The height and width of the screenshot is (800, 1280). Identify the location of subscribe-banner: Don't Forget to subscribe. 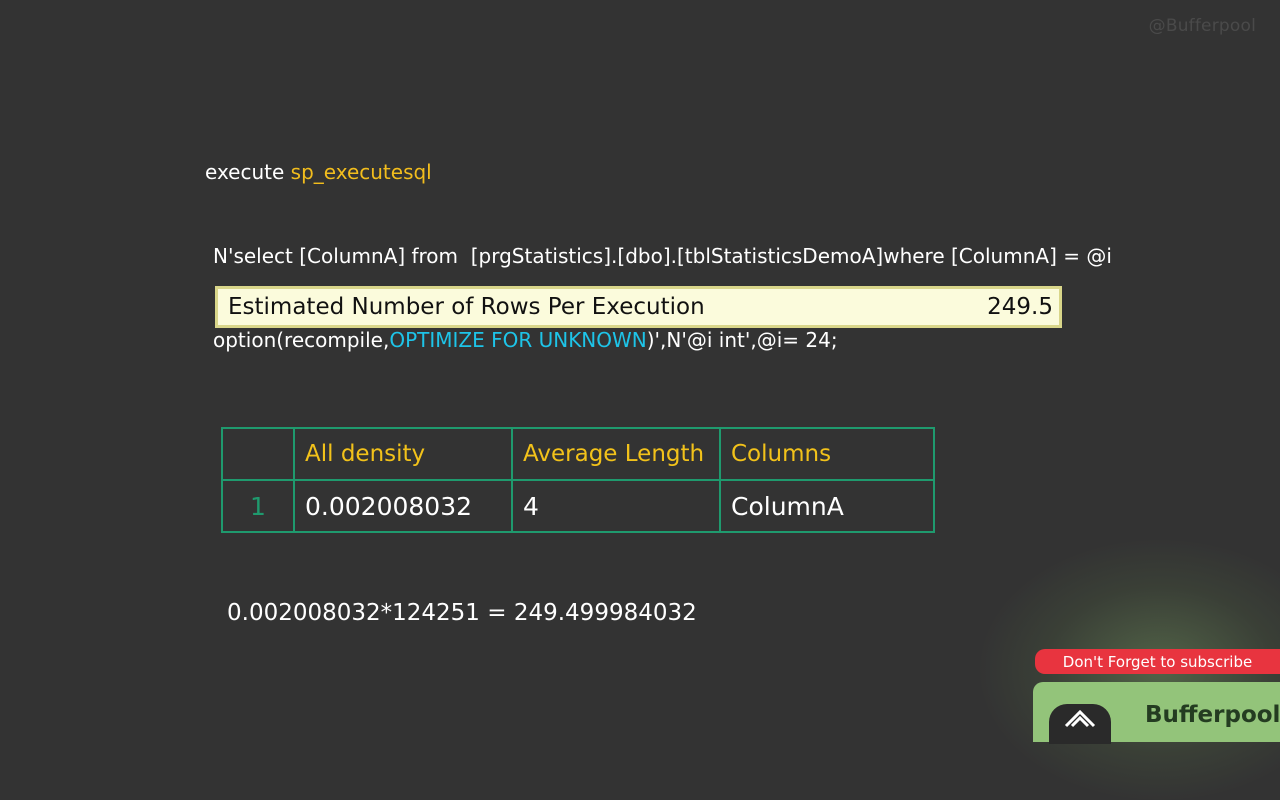
(1157, 661).